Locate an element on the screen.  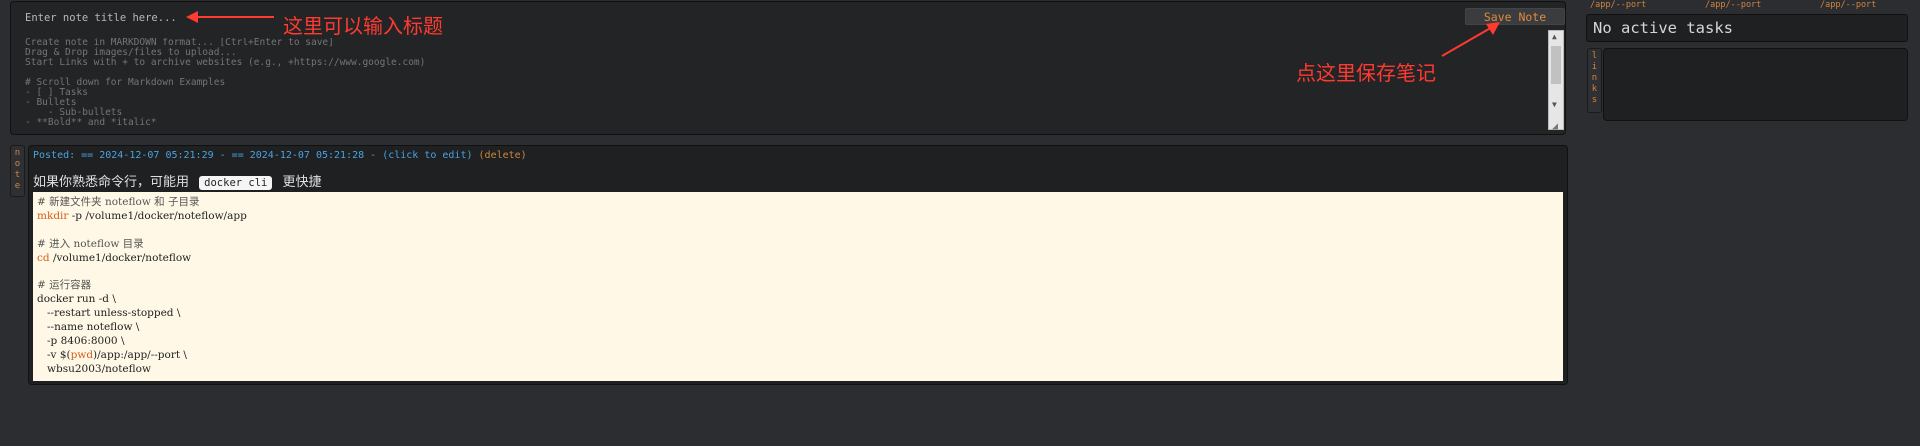
note-intro-text: 如果你熟悉命令行，可能用 is located at coordinates (111, 182).